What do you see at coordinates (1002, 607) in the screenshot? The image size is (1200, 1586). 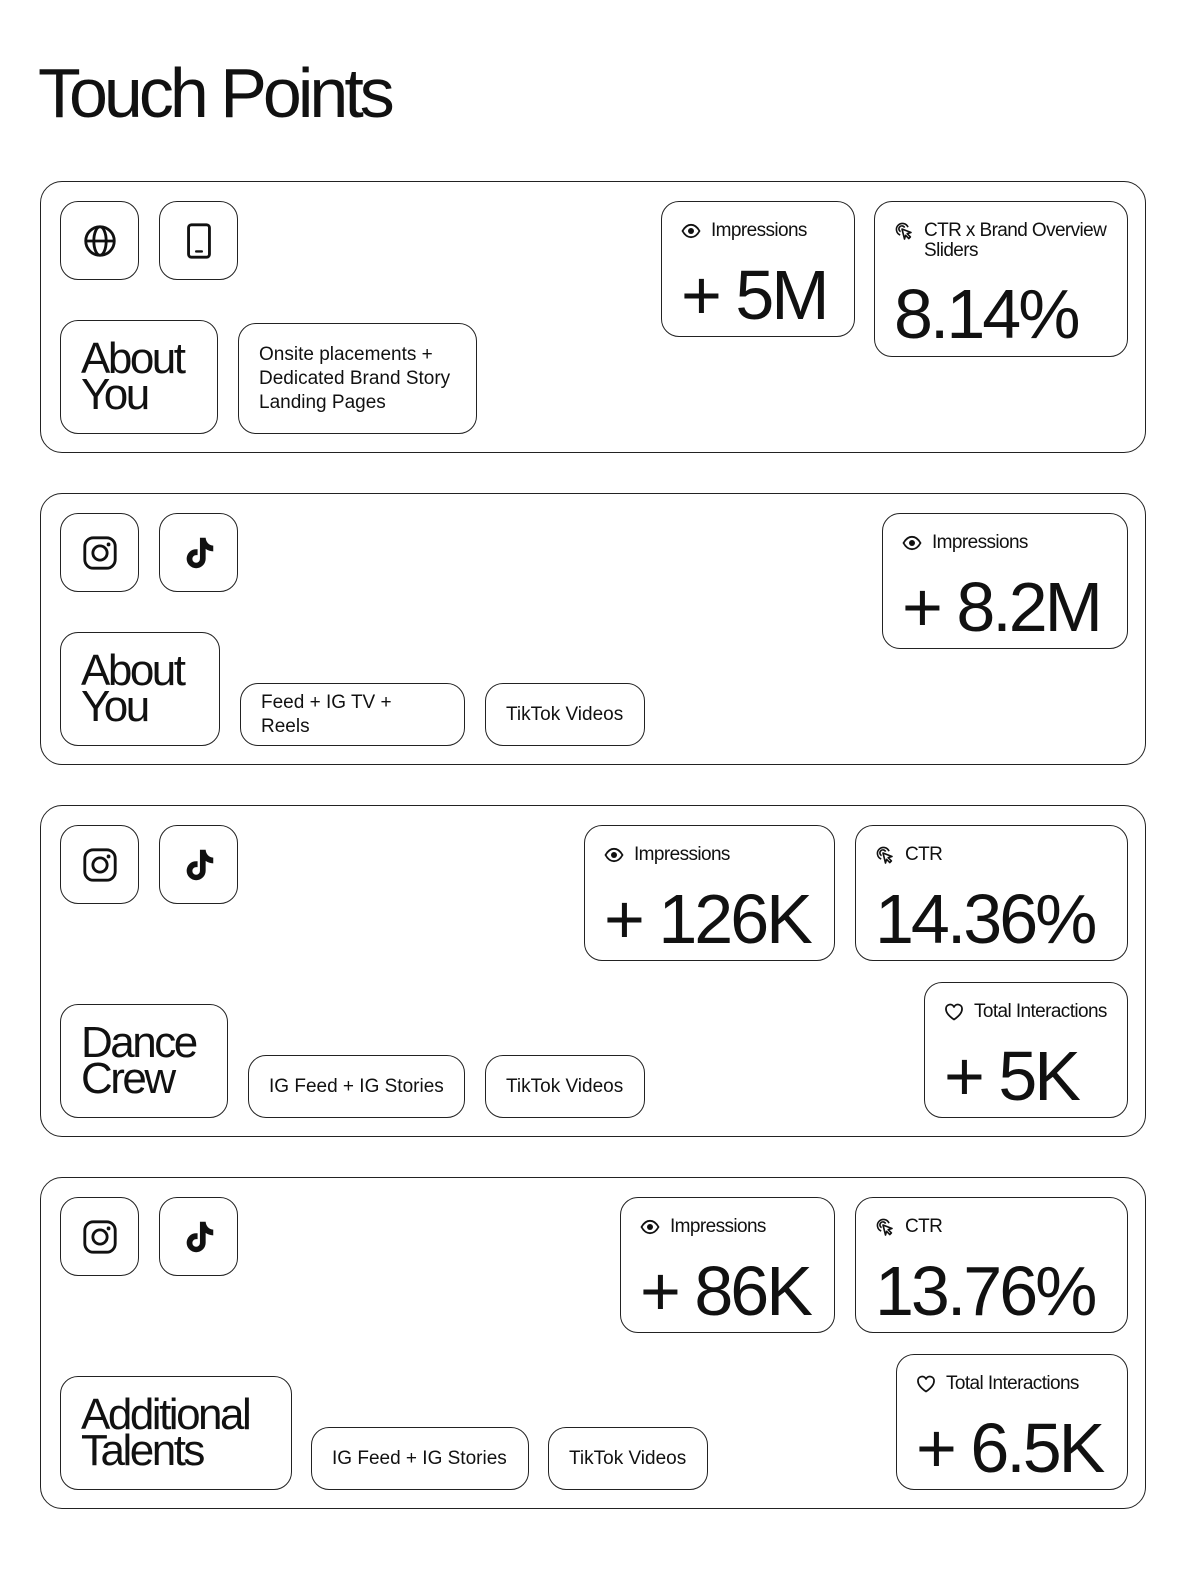 I see `stat-value: + 8.2M` at bounding box center [1002, 607].